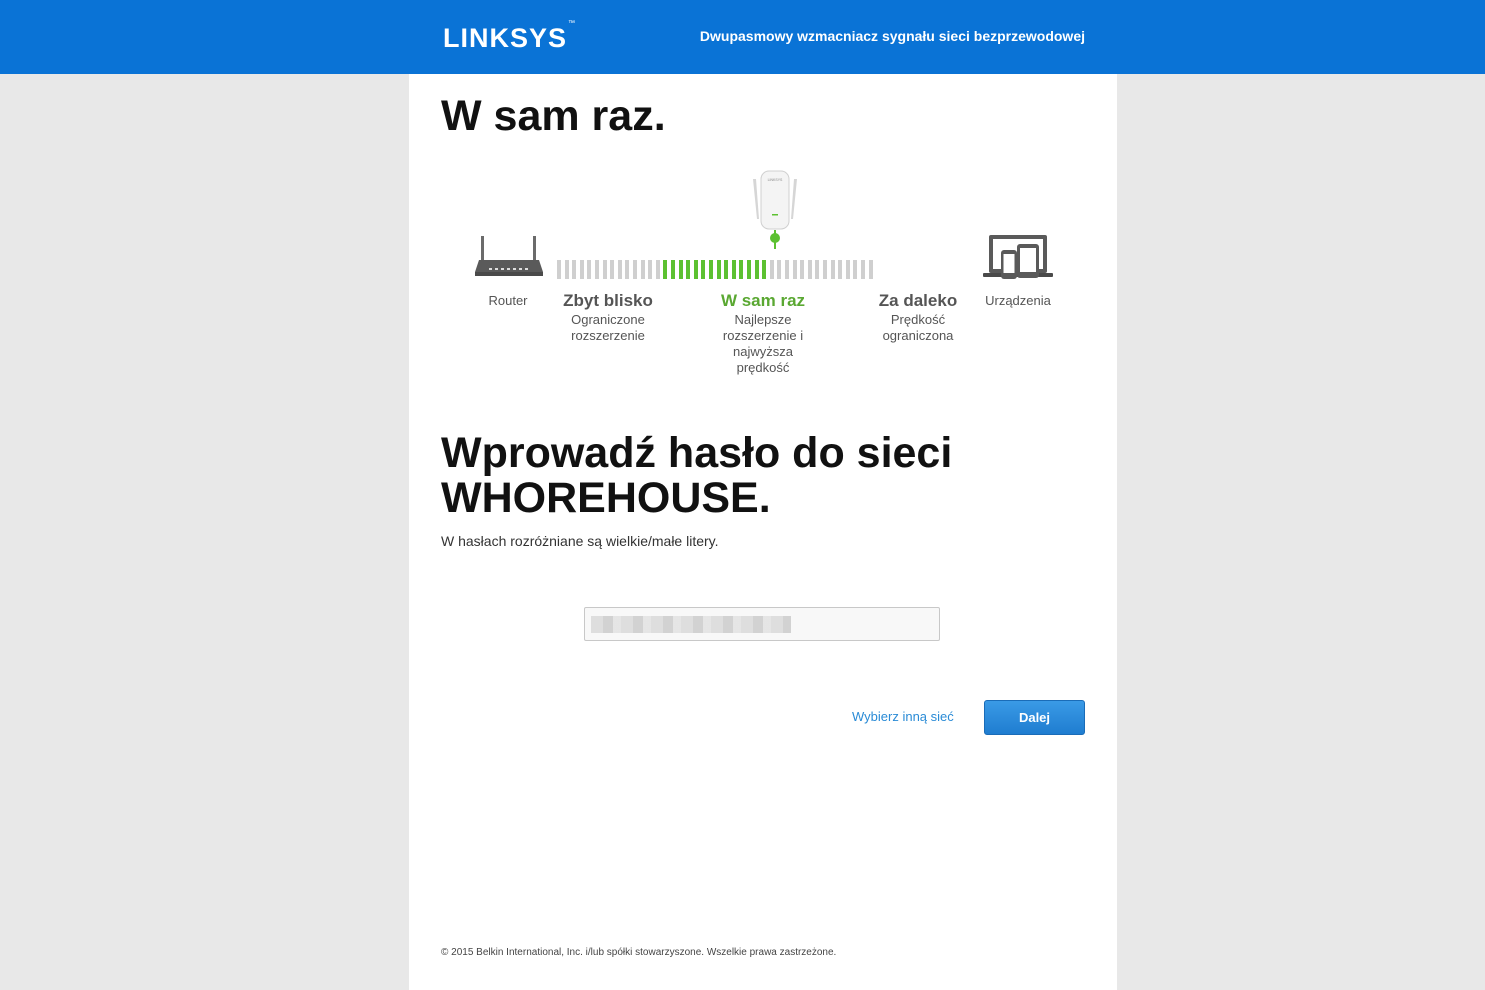 The height and width of the screenshot is (990, 1485). Describe the element at coordinates (509, 256) in the screenshot. I see `router-icon` at that location.